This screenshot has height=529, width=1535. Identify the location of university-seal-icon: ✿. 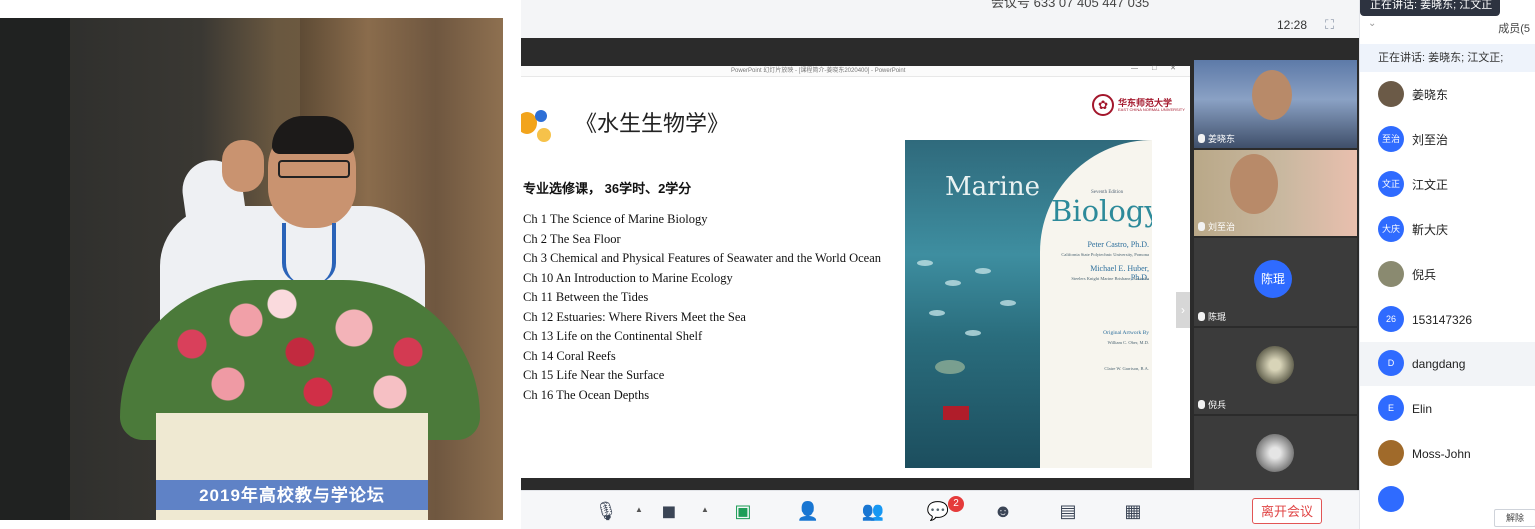
(1103, 105).